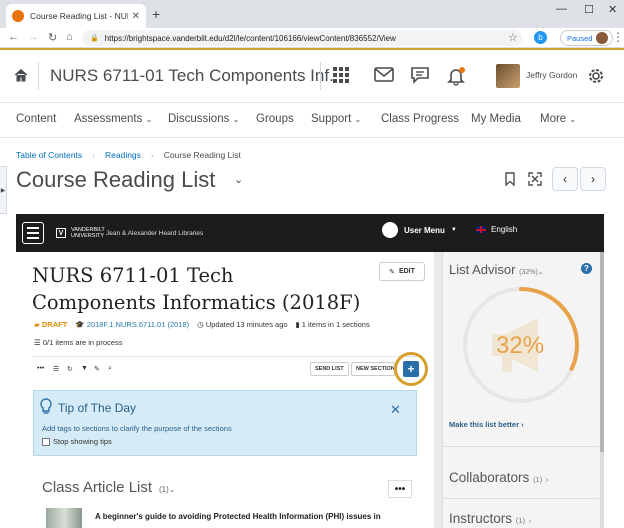 The width and height of the screenshot is (624, 528). Describe the element at coordinates (420, 75) in the screenshot. I see `chat-icon` at that location.